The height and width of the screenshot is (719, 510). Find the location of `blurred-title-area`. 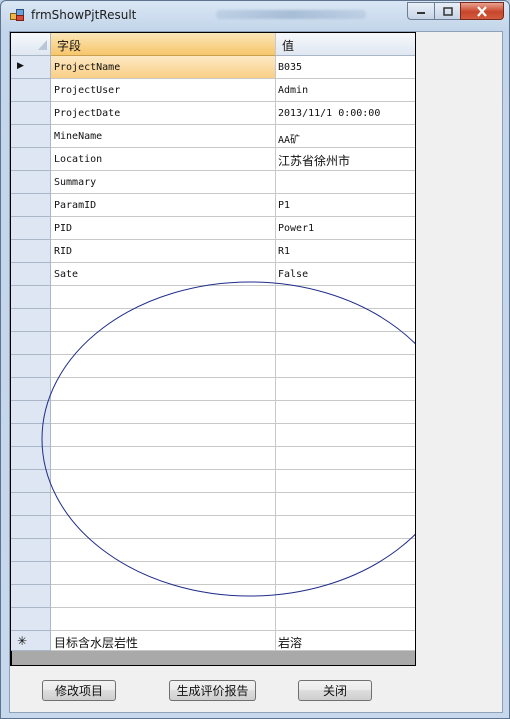

blurred-title-area is located at coordinates (291, 14).